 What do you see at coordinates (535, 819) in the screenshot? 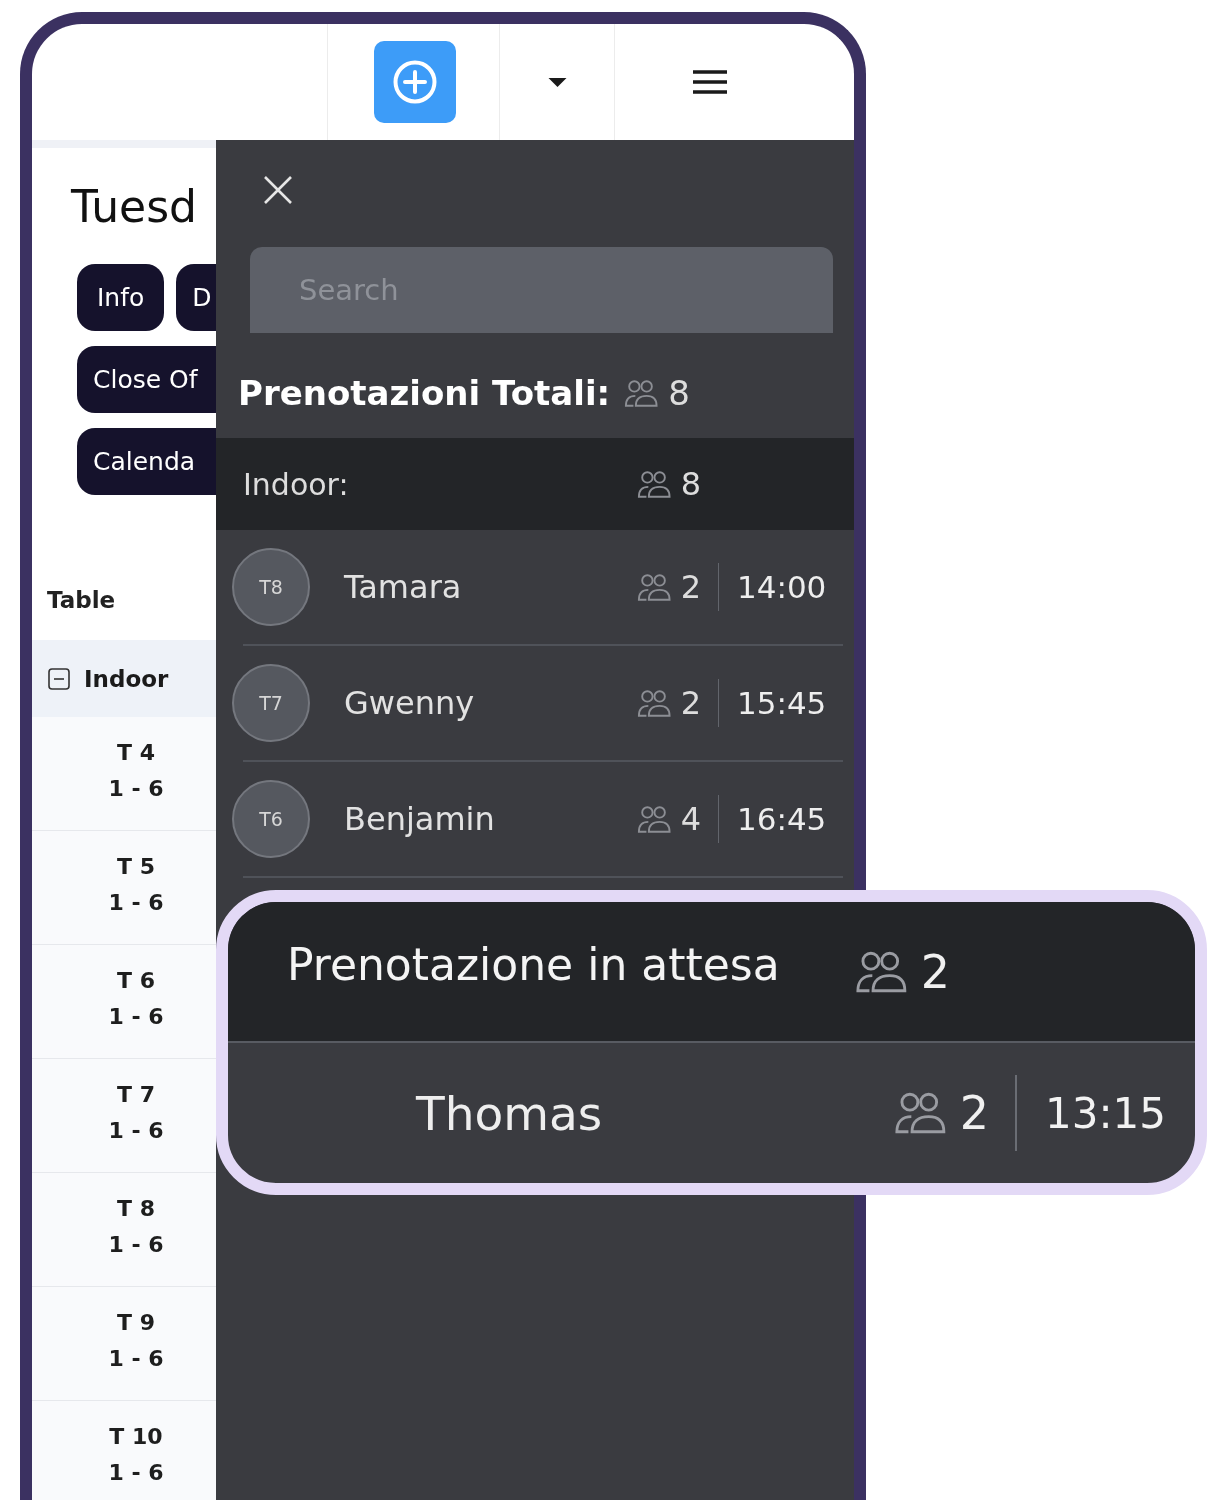
I see `reservation-row: T6 Benjamin 4 16:45` at bounding box center [535, 819].